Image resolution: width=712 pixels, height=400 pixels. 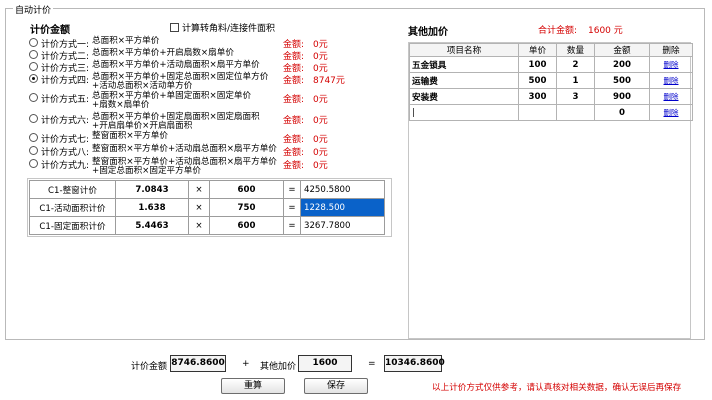 I want to click on method-formula-line: 整窗面积×平方单价, so click(x=130, y=136).